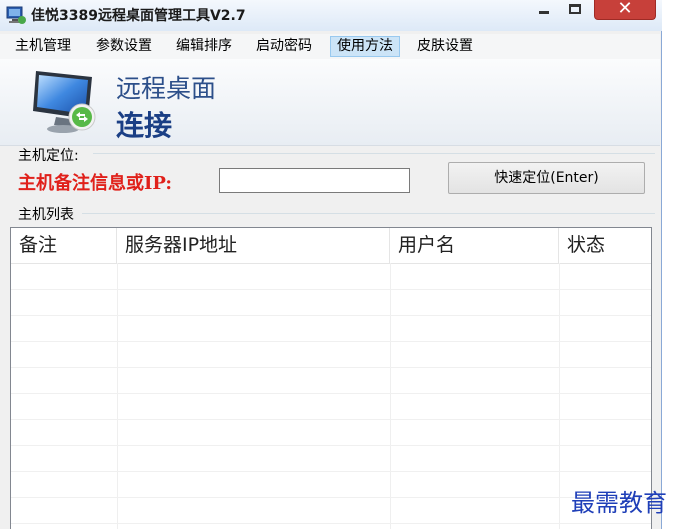  I want to click on quick-locate-button: 快速定位(Enter), so click(546, 178).